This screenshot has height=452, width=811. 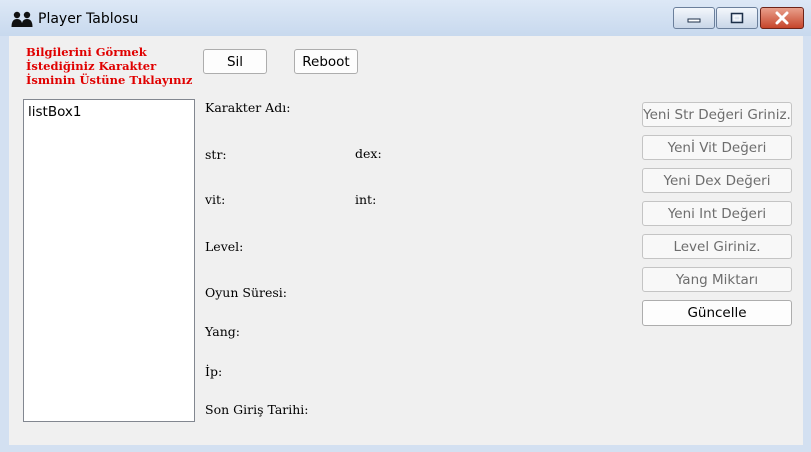 What do you see at coordinates (717, 114) in the screenshot?
I see `str-input: Yeni Str Değeri Griniz.` at bounding box center [717, 114].